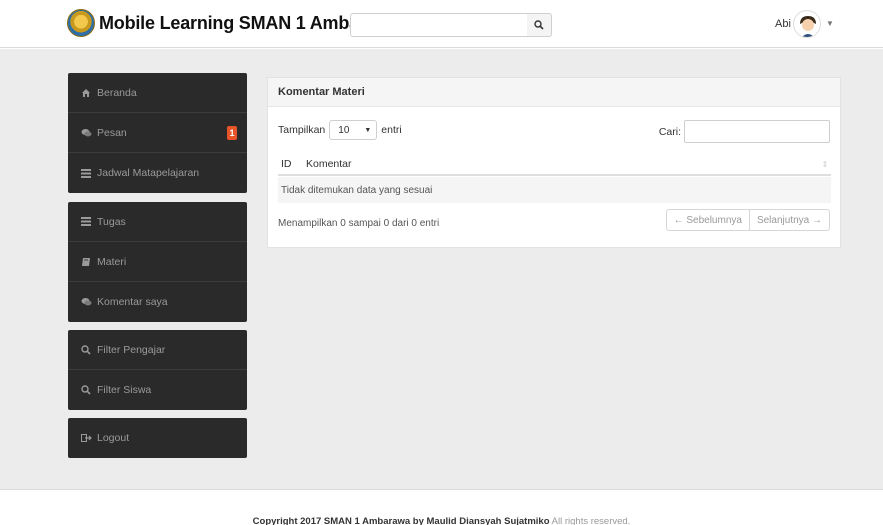 The width and height of the screenshot is (883, 525). What do you see at coordinates (117, 92) in the screenshot?
I see `sidebar-item-label: Beranda` at bounding box center [117, 92].